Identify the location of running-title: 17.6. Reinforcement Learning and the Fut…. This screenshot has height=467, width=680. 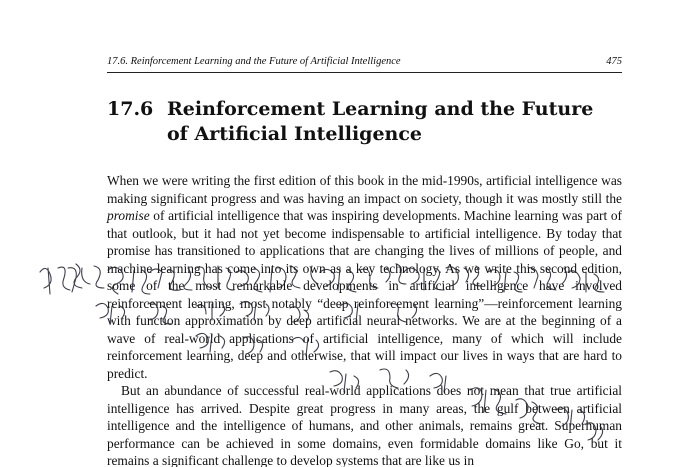
(254, 61).